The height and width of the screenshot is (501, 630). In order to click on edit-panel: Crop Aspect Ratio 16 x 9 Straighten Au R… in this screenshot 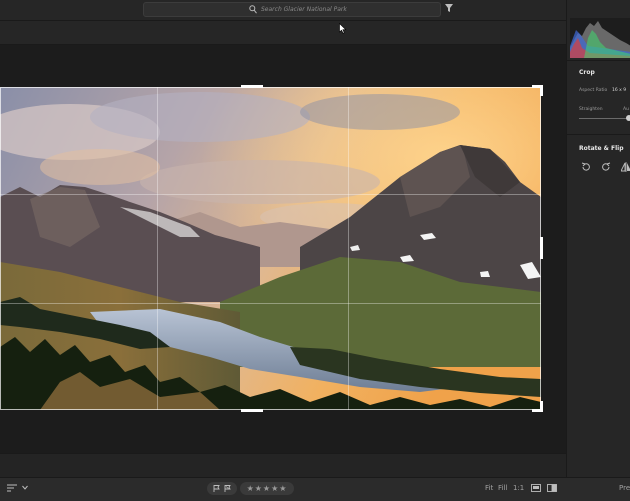, I will do `click(598, 238)`.